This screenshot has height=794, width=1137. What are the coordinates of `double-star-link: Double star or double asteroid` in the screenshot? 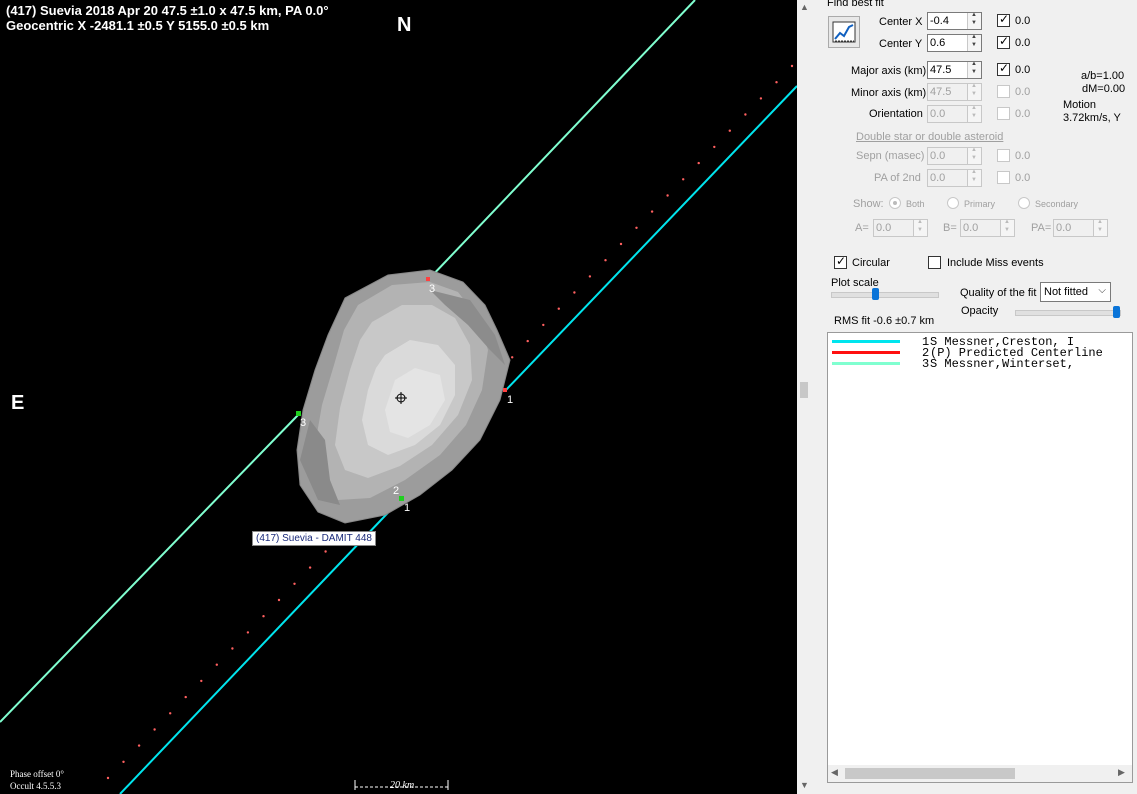 It's located at (929, 137).